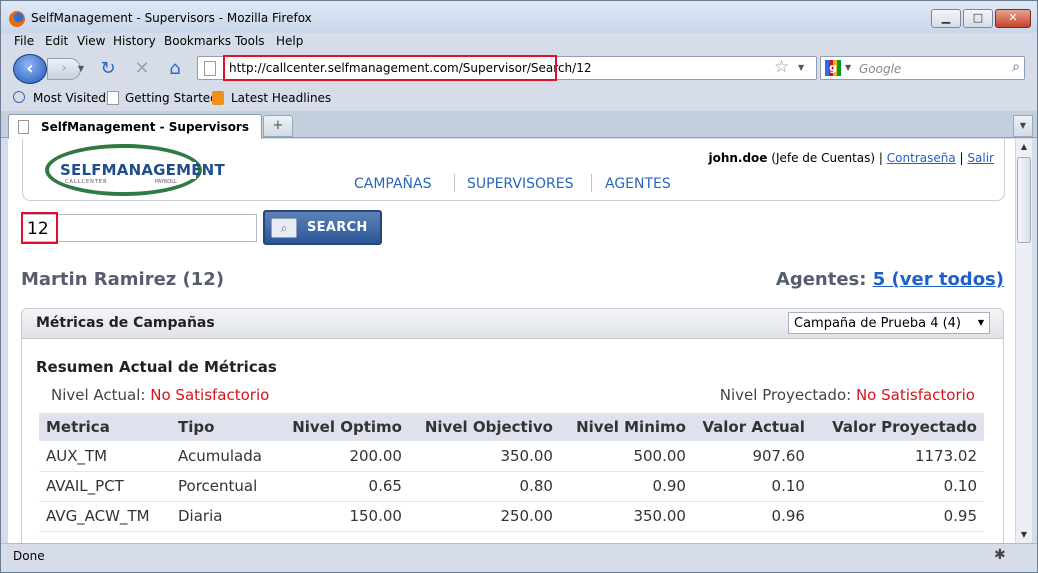 Image resolution: width=1038 pixels, height=573 pixels. I want to click on panel-title: Métricas de Campañas, so click(125, 323).